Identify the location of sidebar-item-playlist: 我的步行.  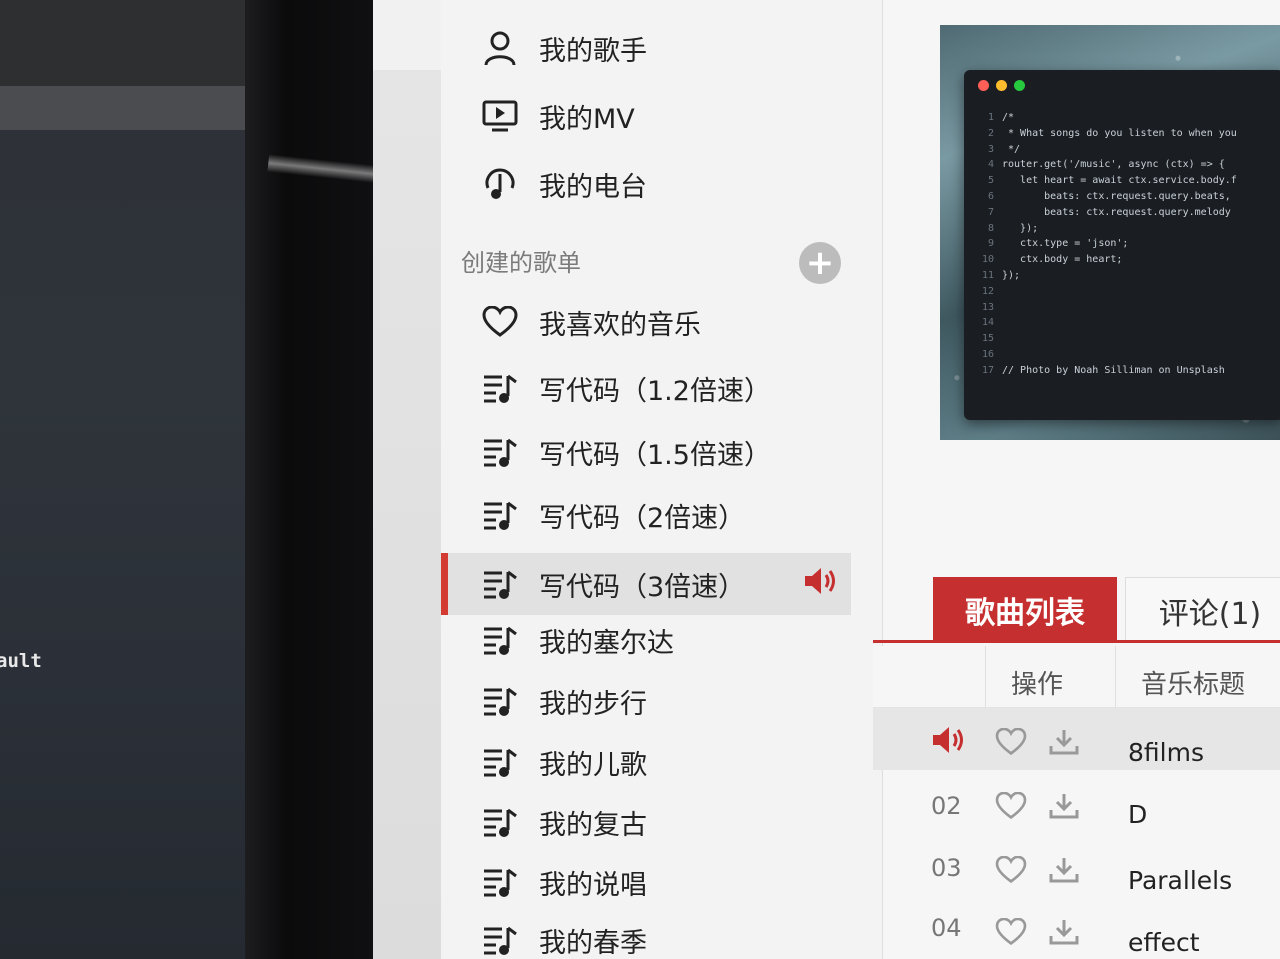
(646, 701).